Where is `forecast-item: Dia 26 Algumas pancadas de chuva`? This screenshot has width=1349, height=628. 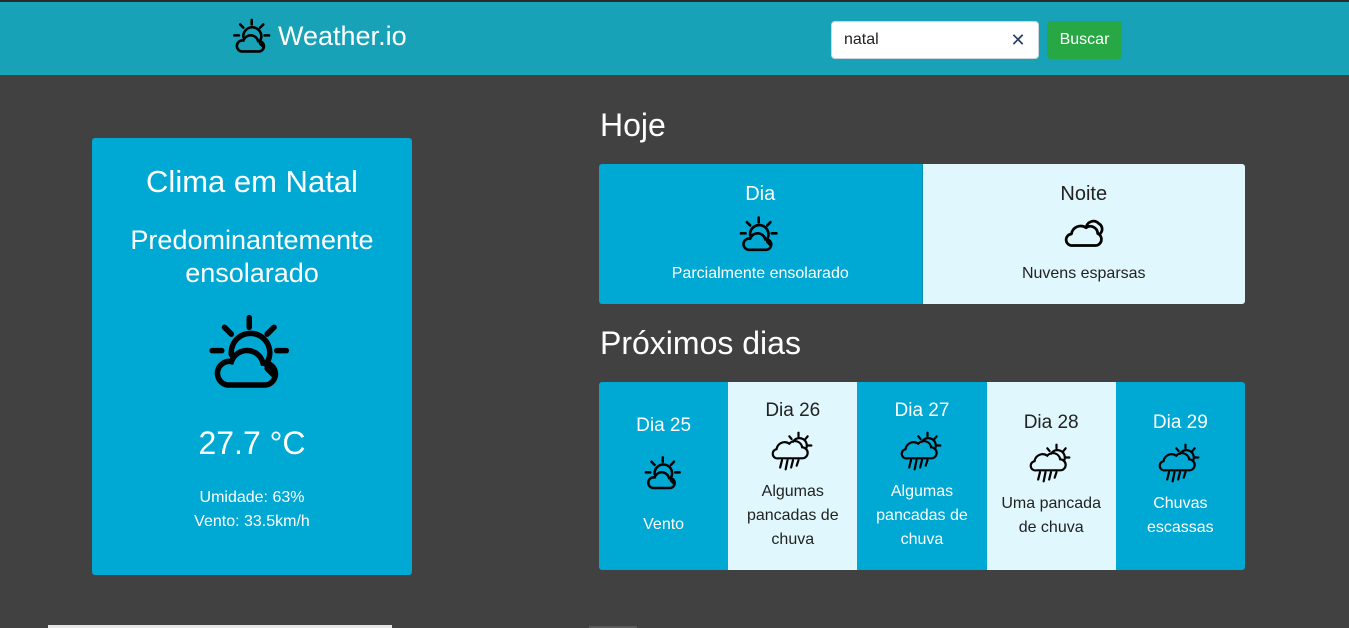 forecast-item: Dia 26 Algumas pancadas de chuva is located at coordinates (793, 476).